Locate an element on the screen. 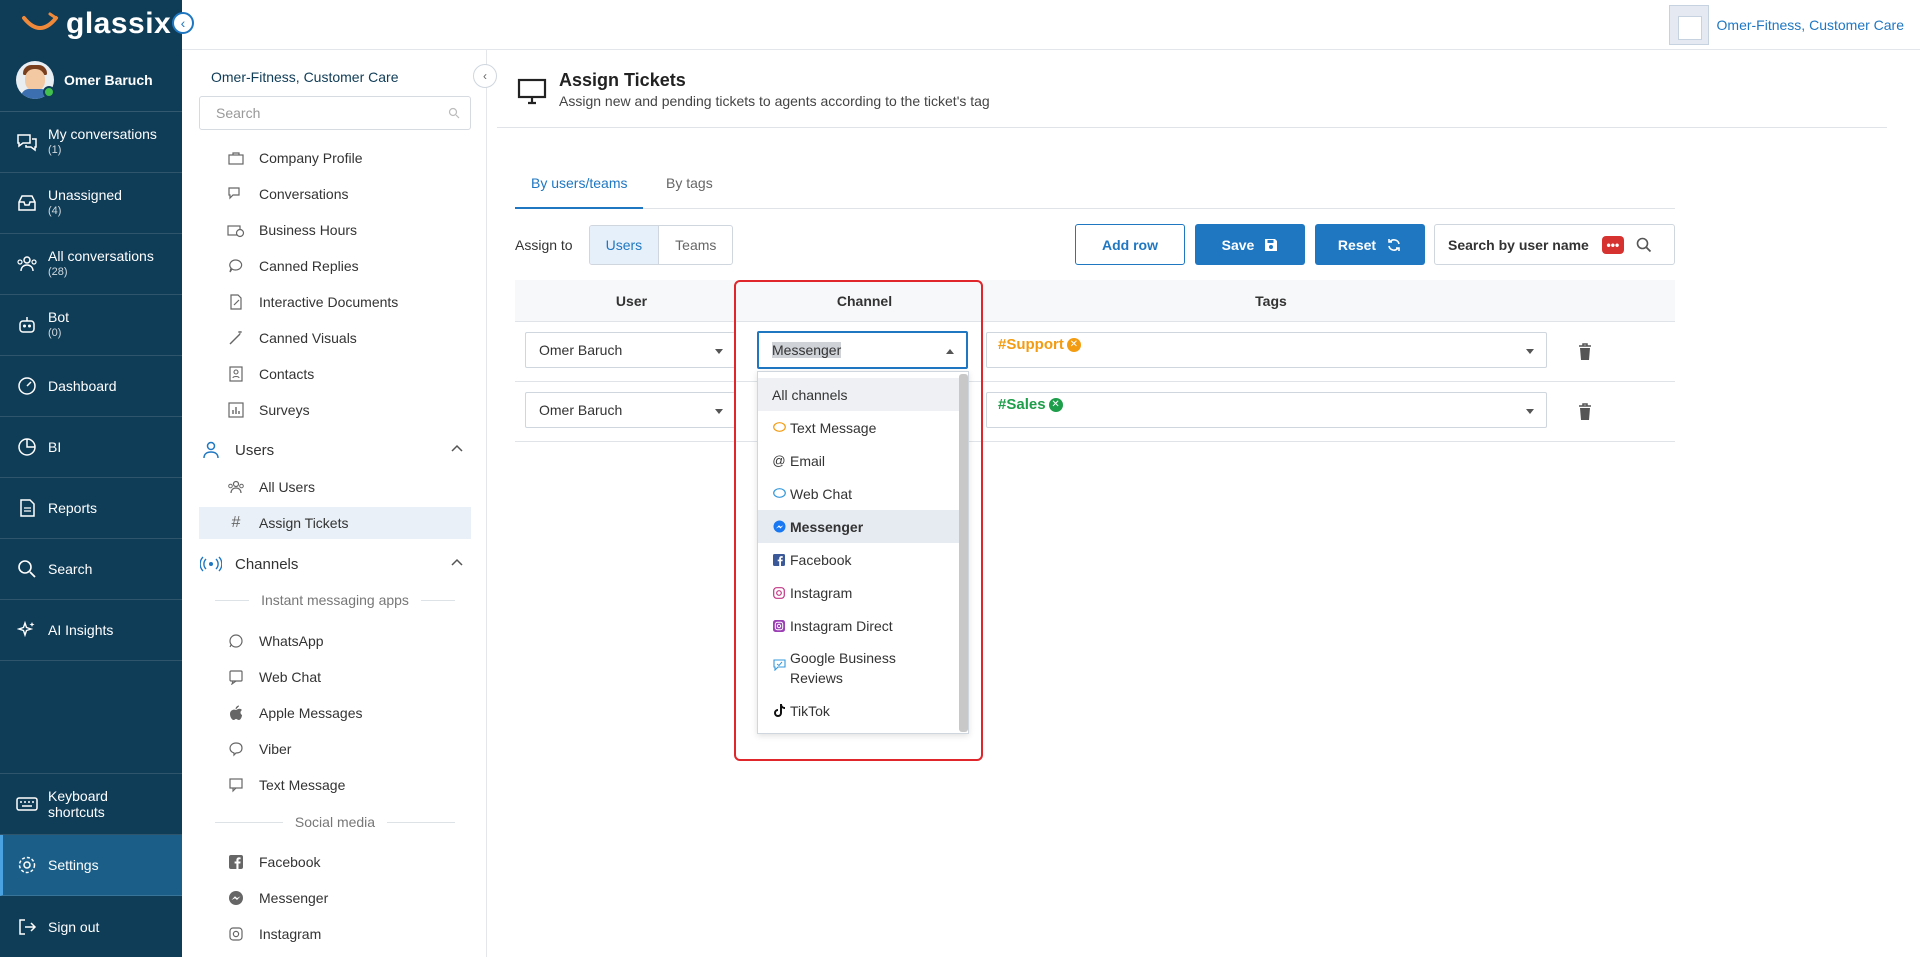 Image resolution: width=1920 pixels, height=957 pixels. settings-group-channels: Channels is located at coordinates (335, 564).